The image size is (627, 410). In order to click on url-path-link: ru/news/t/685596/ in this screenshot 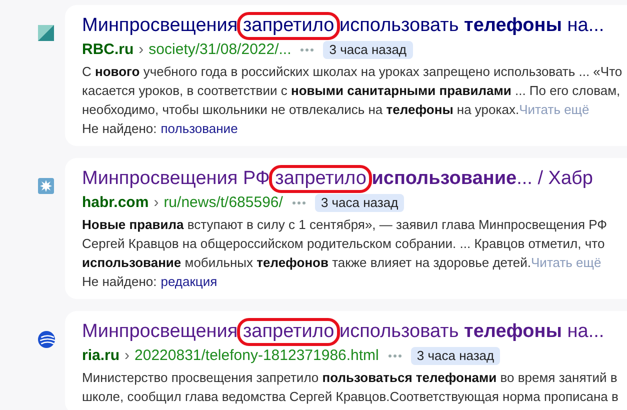, I will do `click(223, 202)`.